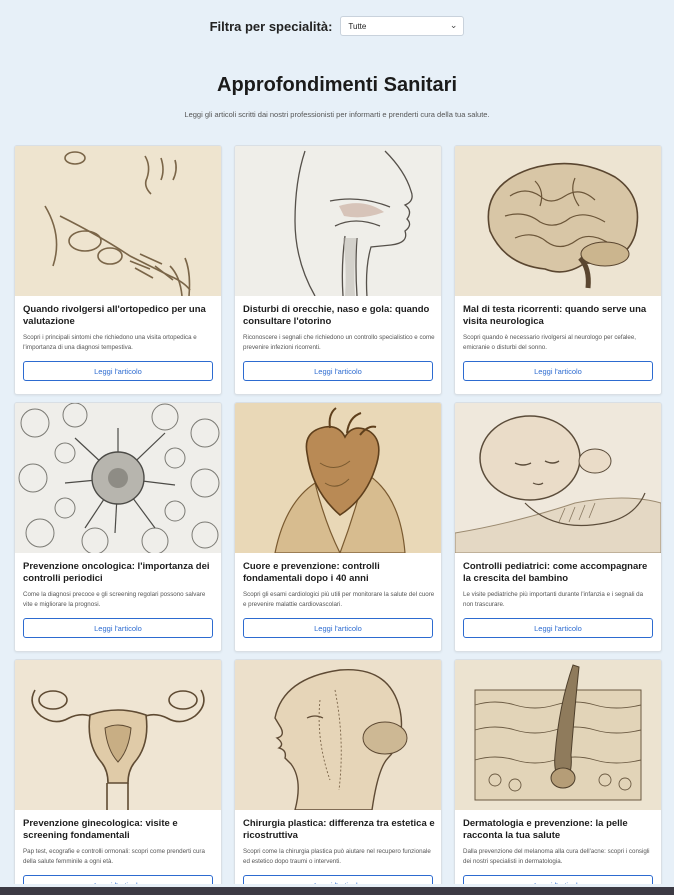 This screenshot has width=674, height=895. Describe the element at coordinates (402, 26) in the screenshot. I see `specialty-select: Tutte ⌄` at that location.